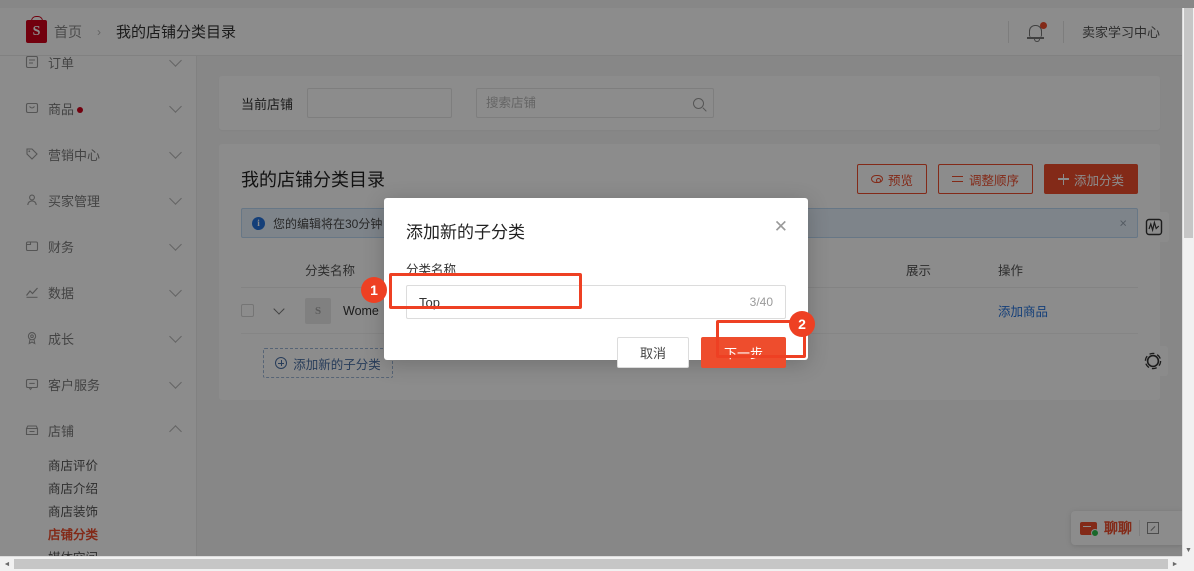 Image resolution: width=1194 pixels, height=571 pixels. I want to click on scrollbar-corner, so click(1188, 563).